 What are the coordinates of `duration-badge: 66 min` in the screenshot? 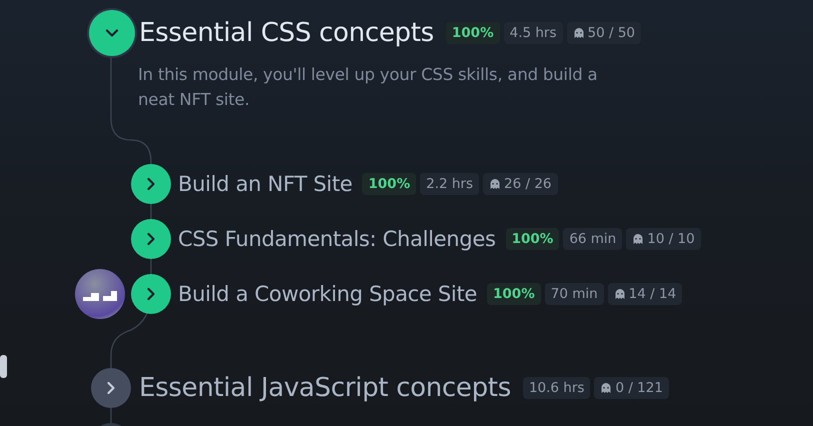 It's located at (592, 239).